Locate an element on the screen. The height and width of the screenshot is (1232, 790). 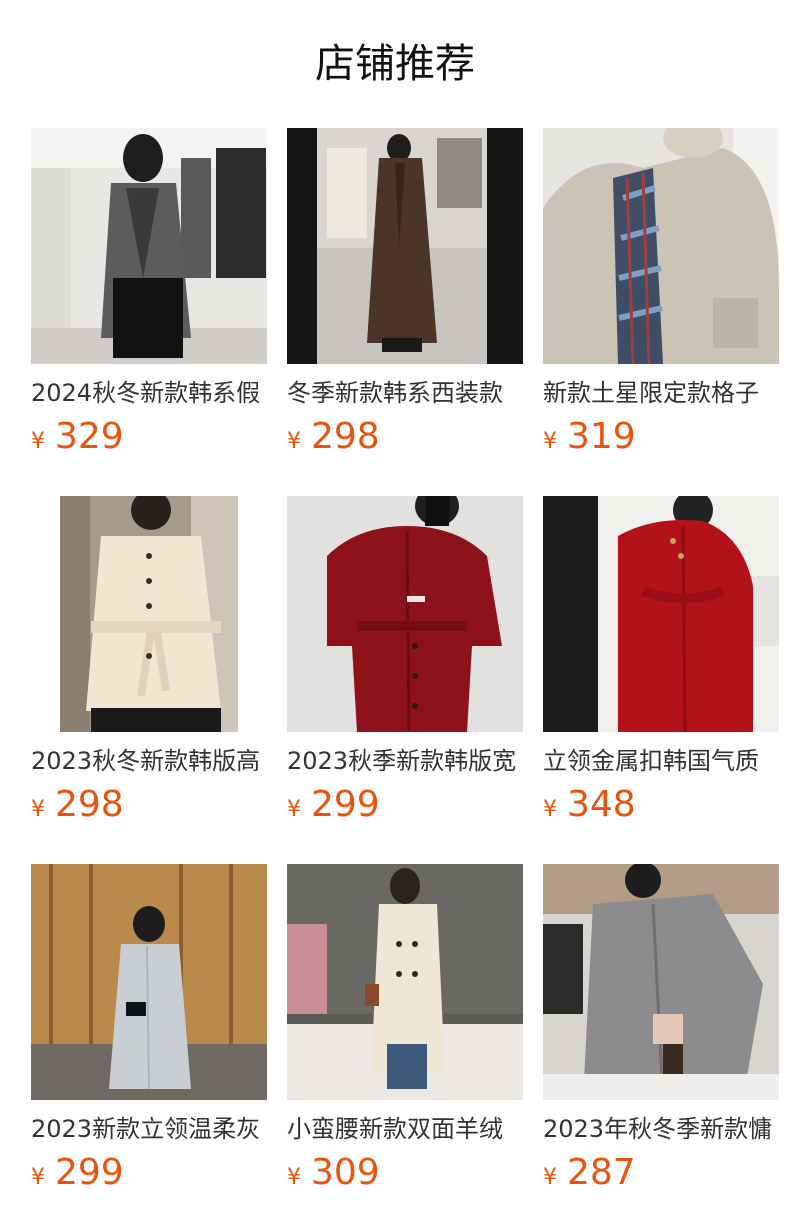
product-name: 新款土星限定款格子 is located at coordinates (661, 393).